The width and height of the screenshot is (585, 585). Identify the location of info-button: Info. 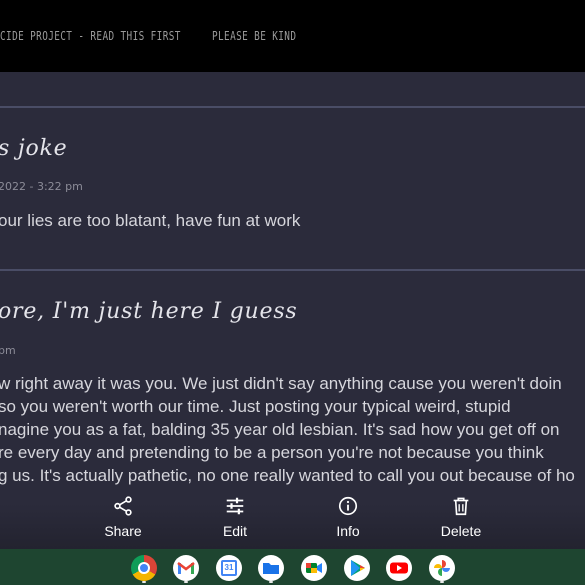
(348, 517).